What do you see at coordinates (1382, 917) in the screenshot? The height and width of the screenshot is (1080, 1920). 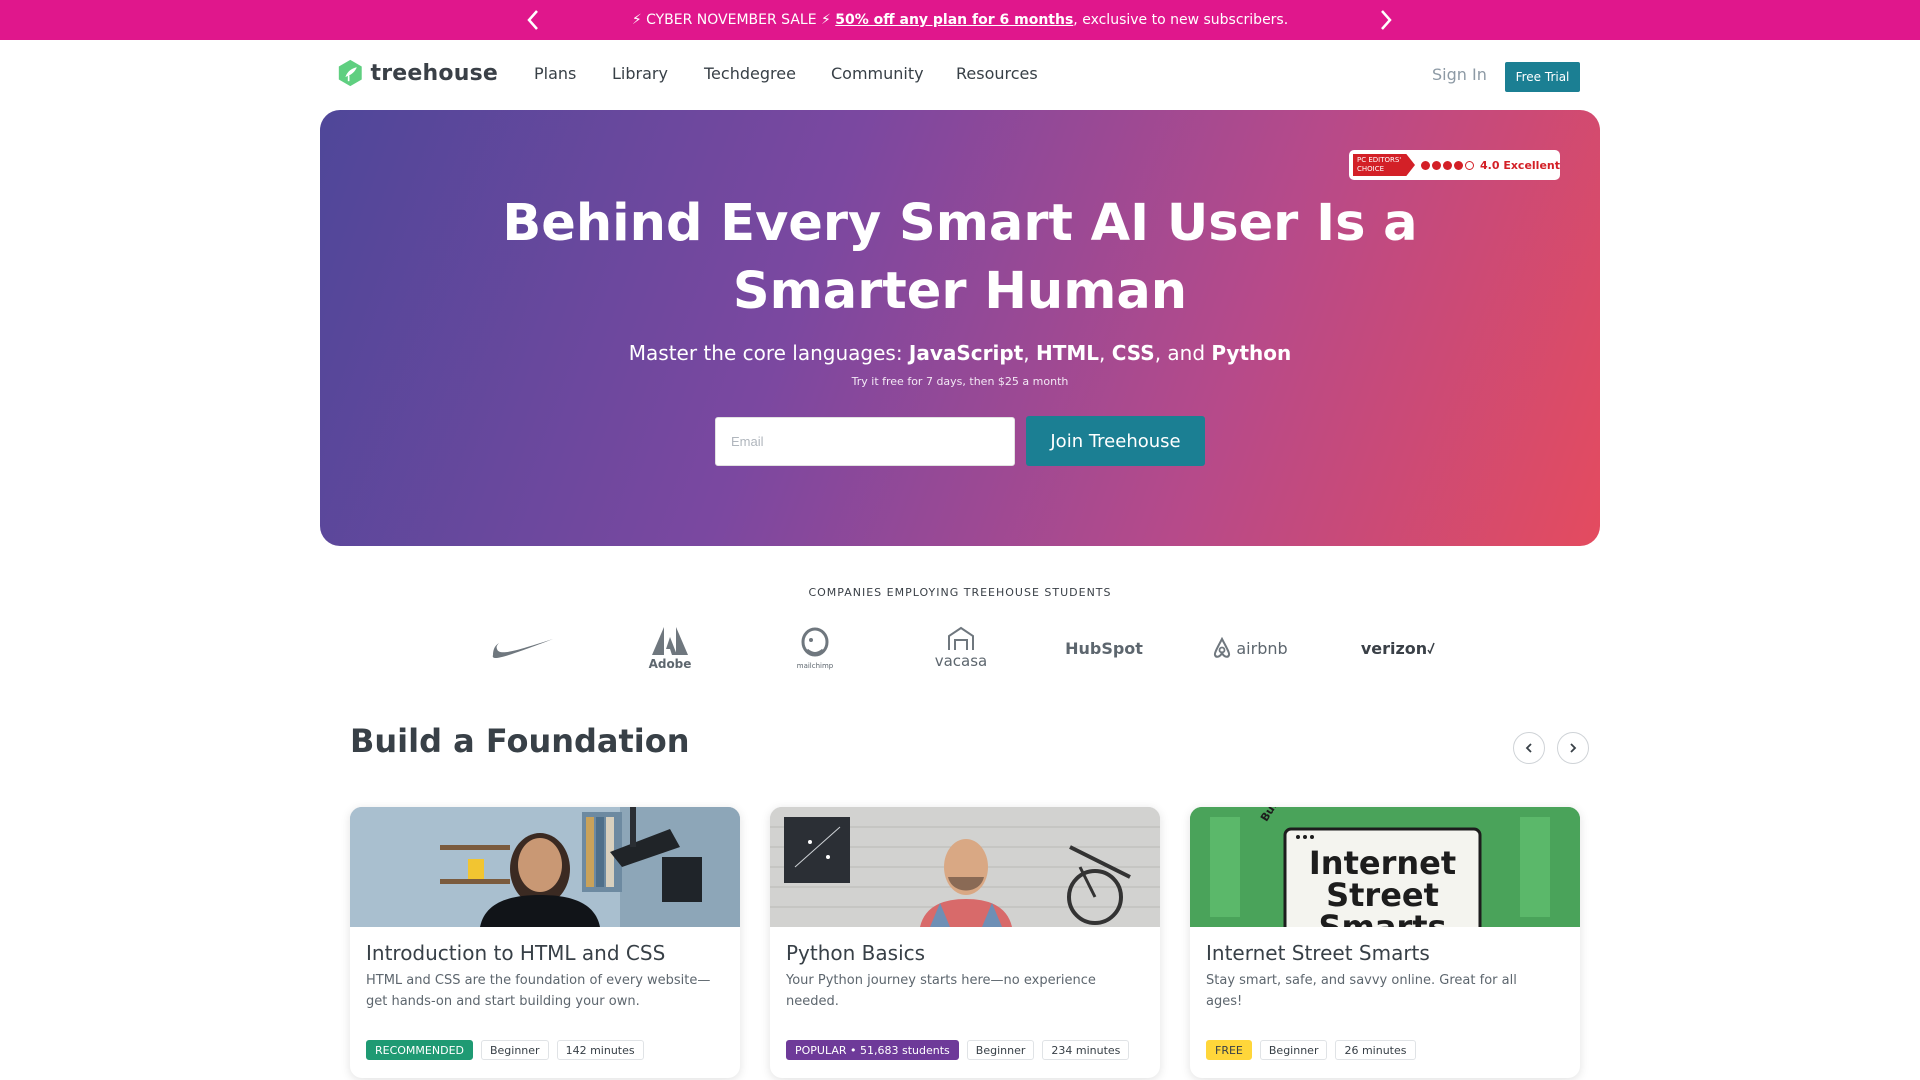 I see `image-title-line: Smarts` at bounding box center [1382, 917].